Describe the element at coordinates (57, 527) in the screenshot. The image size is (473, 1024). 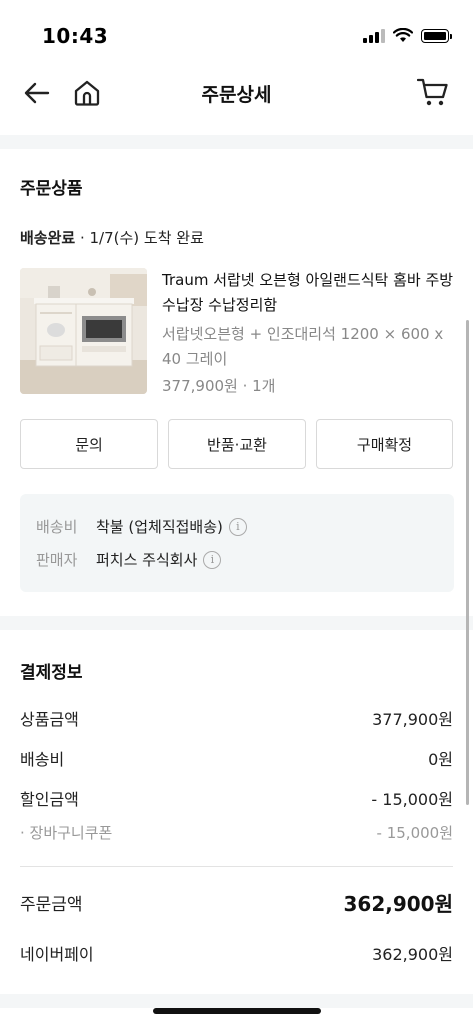
I see `shipping-fee-label: 배송비` at that location.